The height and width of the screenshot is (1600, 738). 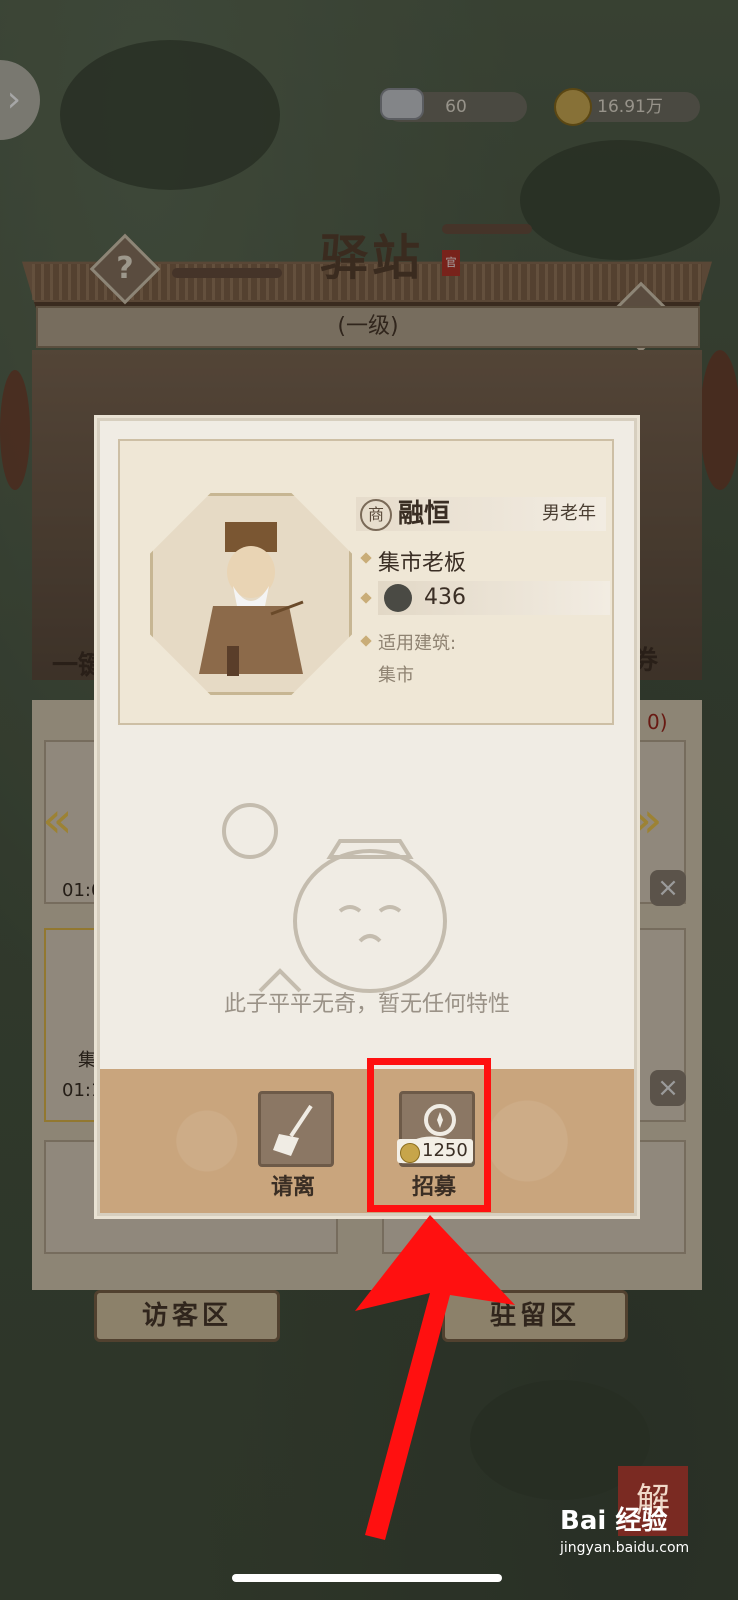 What do you see at coordinates (398, 598) in the screenshot?
I see `ability-icon` at bounding box center [398, 598].